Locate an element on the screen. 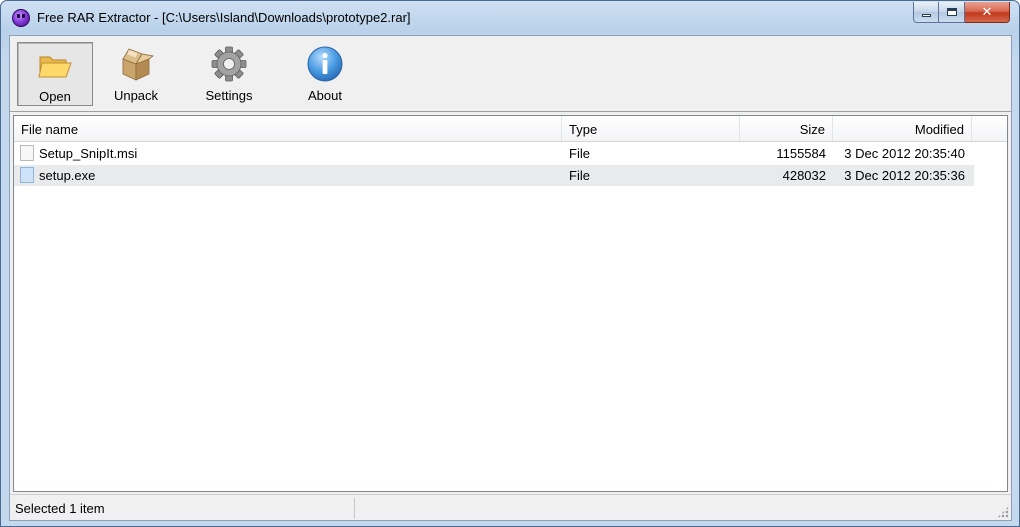 The image size is (1020, 527). info-icon is located at coordinates (325, 64).